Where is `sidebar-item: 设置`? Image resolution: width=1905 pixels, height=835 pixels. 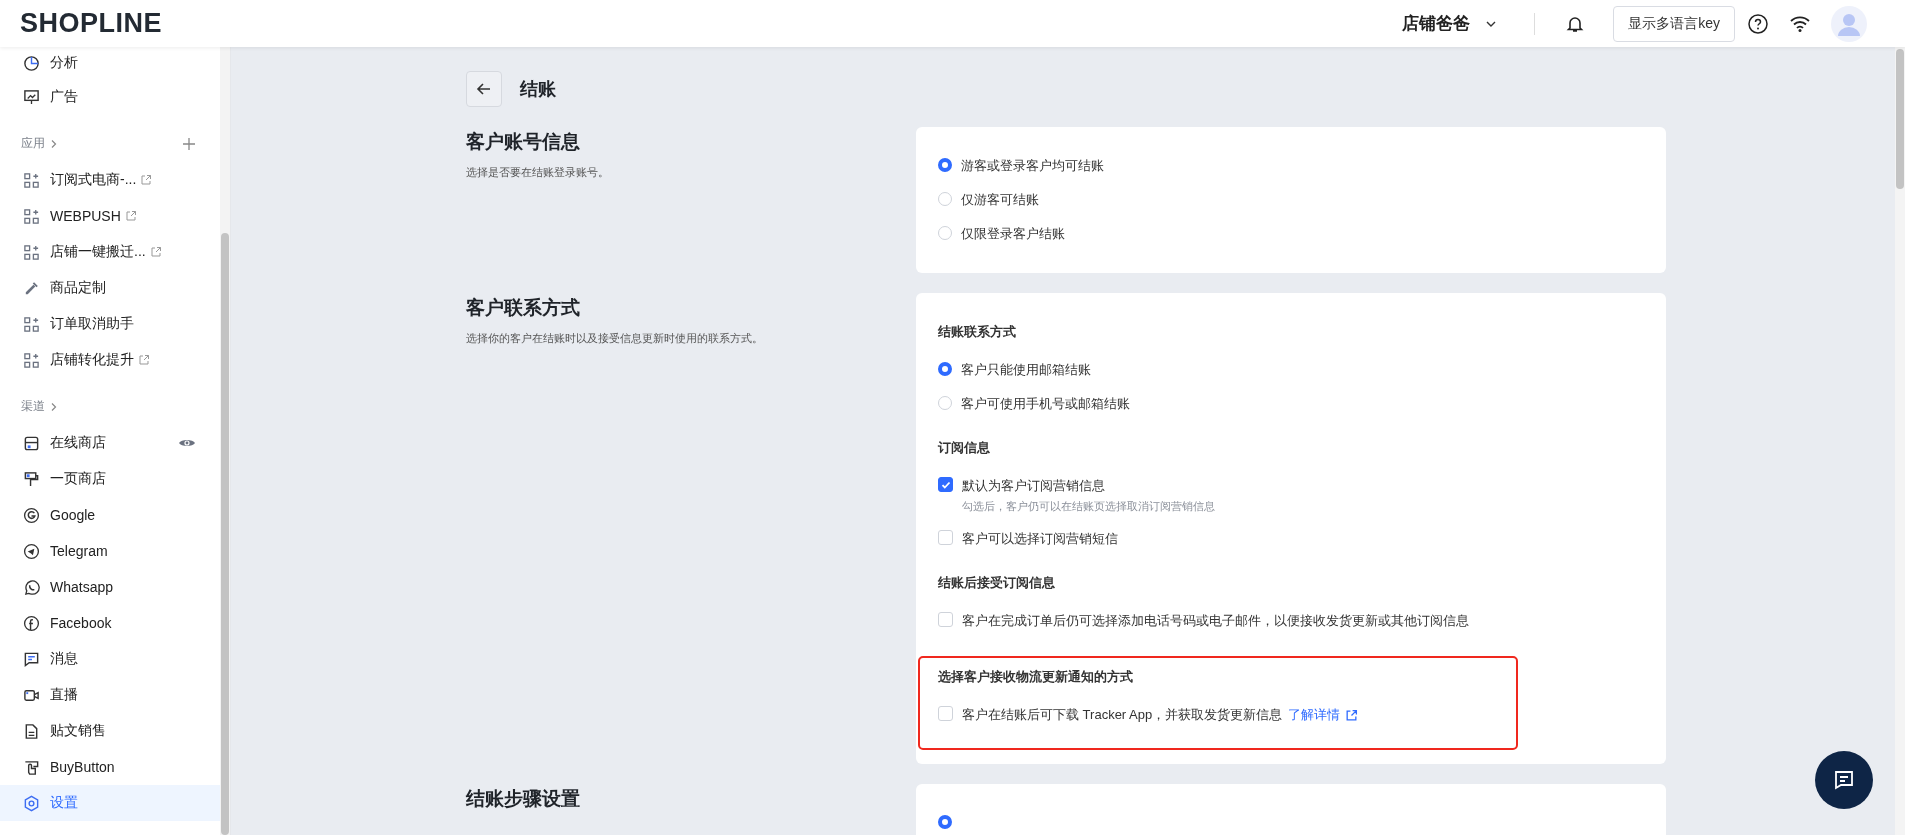 sidebar-item: 设置 is located at coordinates (110, 803).